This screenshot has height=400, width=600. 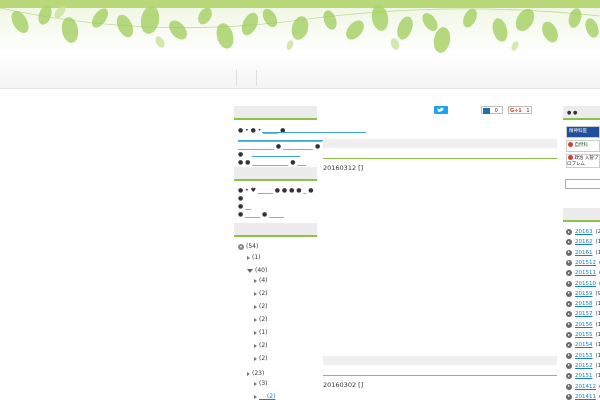 I want to click on archive-month-link: 20151, so click(x=584, y=376).